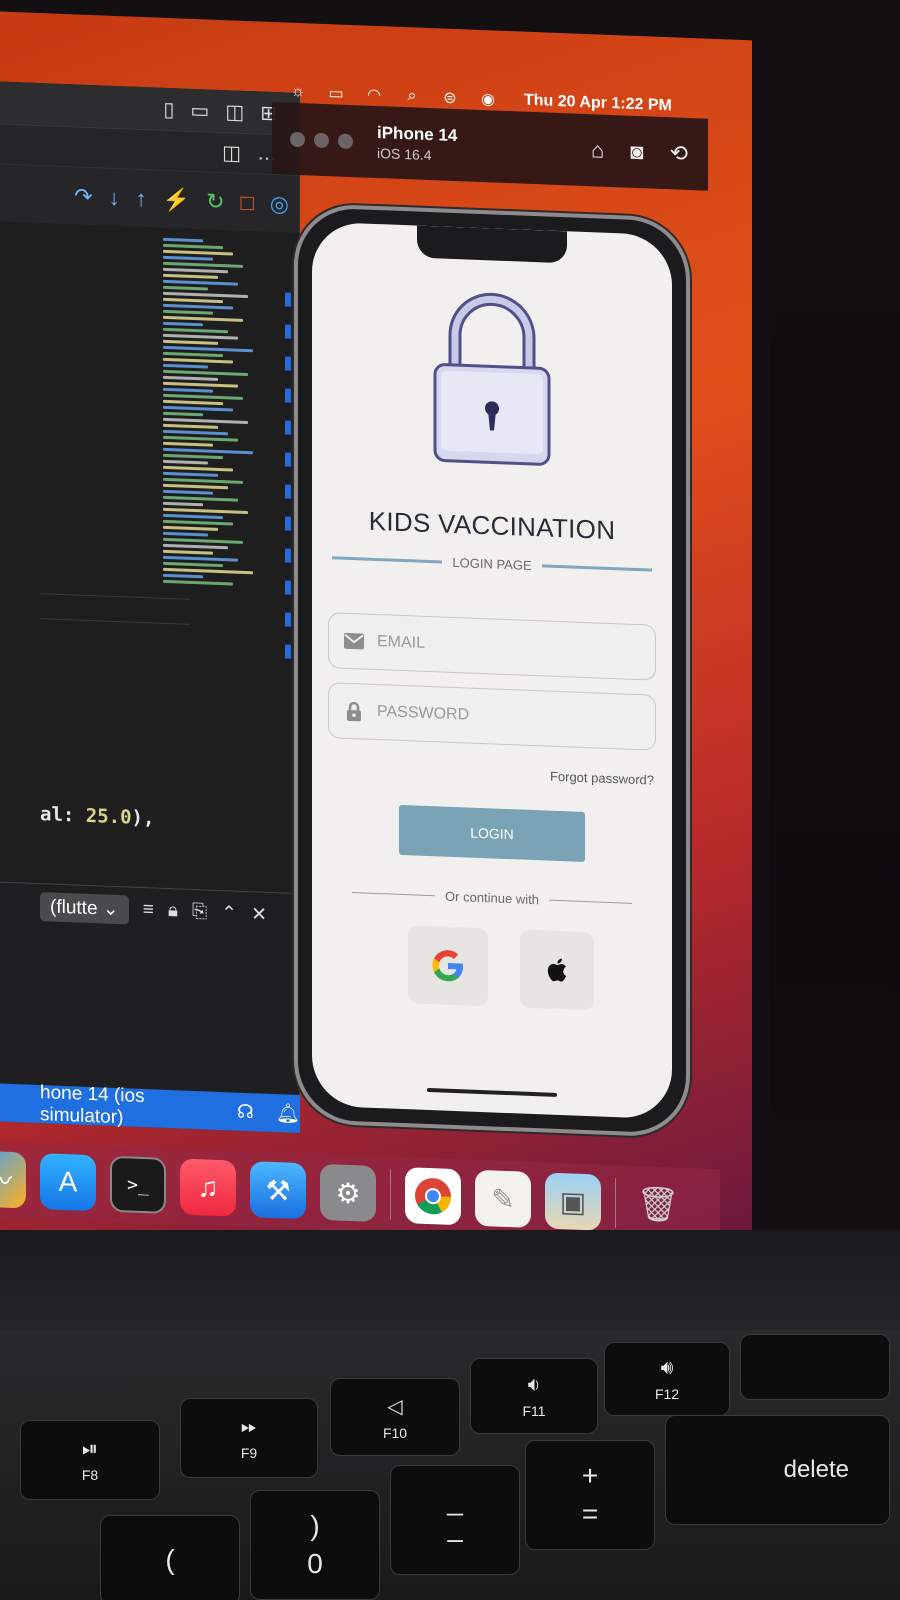 This screenshot has height=1600, width=900. Describe the element at coordinates (90, 1460) in the screenshot. I see `key-f8: ⏯ F8` at that location.